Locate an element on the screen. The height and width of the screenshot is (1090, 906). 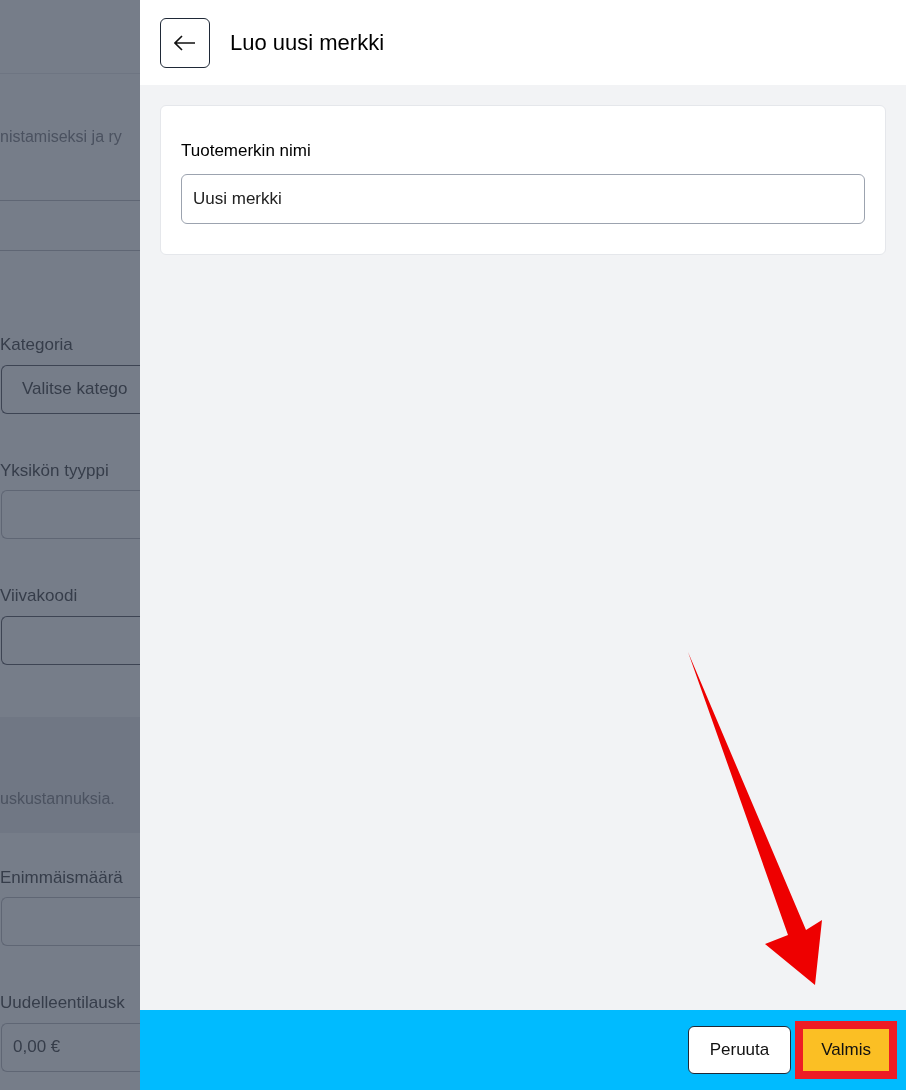
back-button is located at coordinates (185, 42).